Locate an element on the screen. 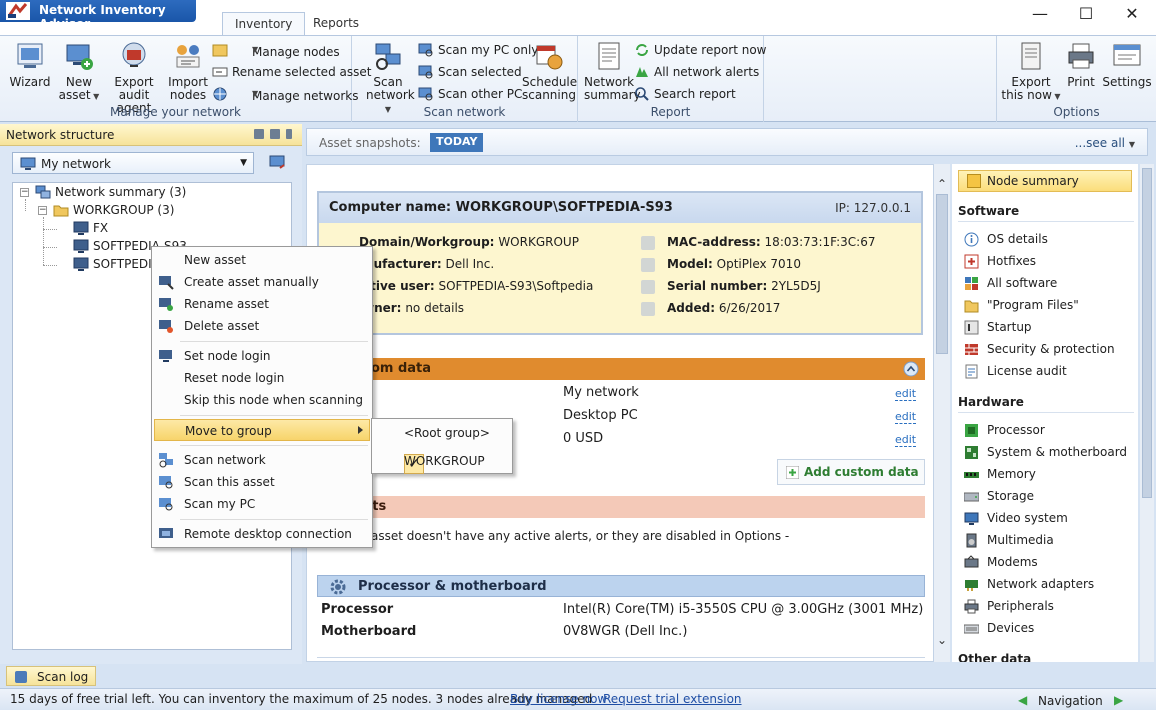 The image size is (1156, 710). see-all-link: ...see all ▼ is located at coordinates (1105, 143).